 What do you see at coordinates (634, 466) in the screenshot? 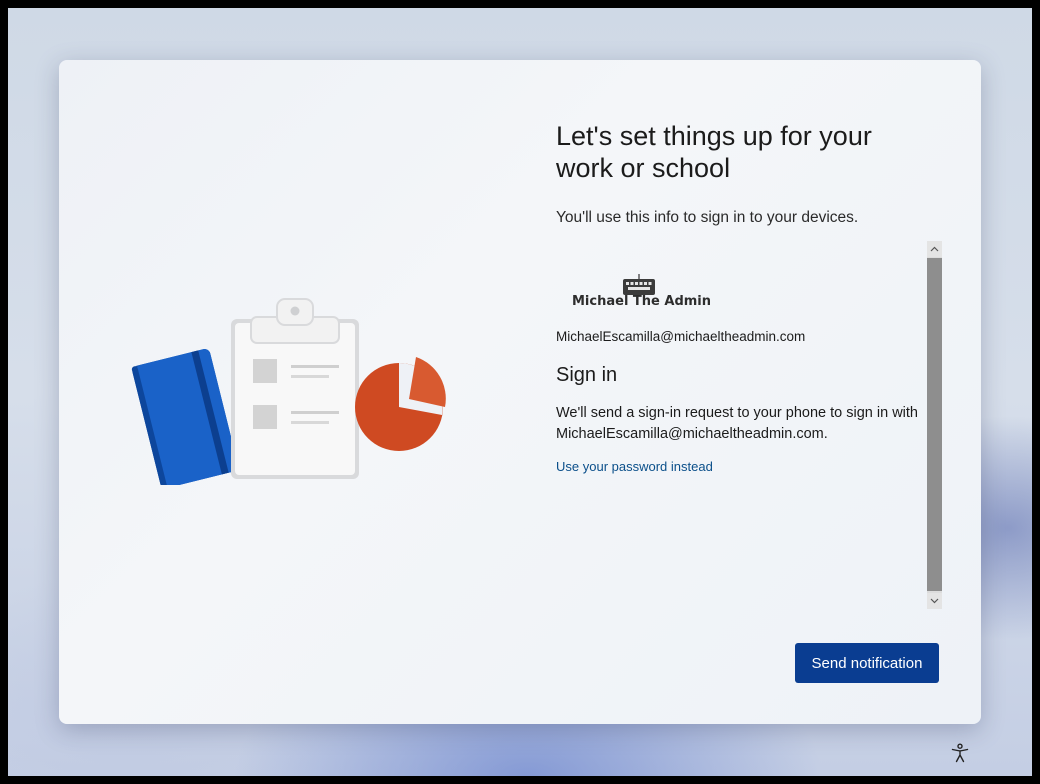
I see `use-password-link: Use your password instead` at bounding box center [634, 466].